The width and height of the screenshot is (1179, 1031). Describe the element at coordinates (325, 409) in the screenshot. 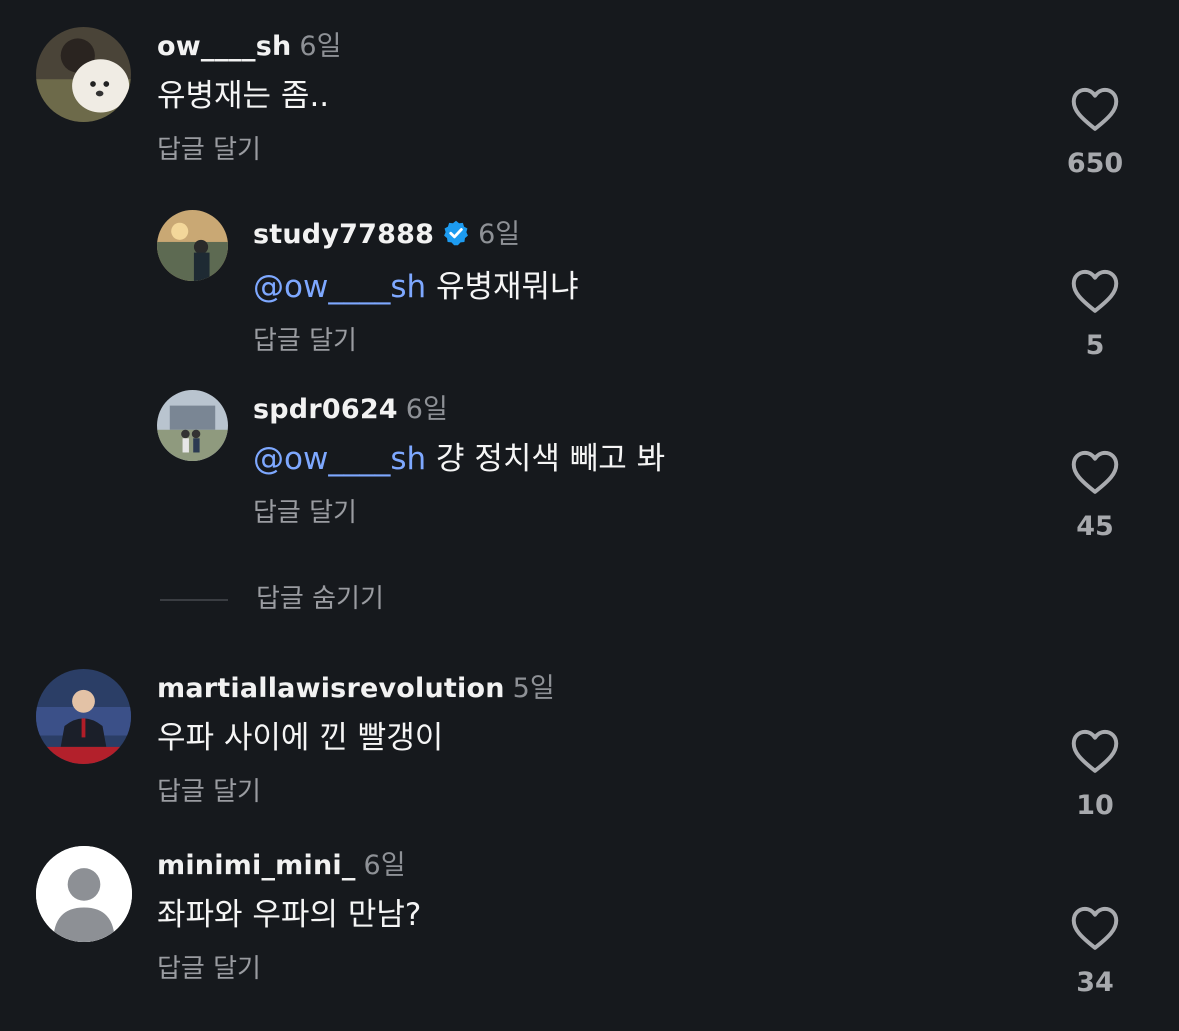

I see `username: spdr0624` at that location.